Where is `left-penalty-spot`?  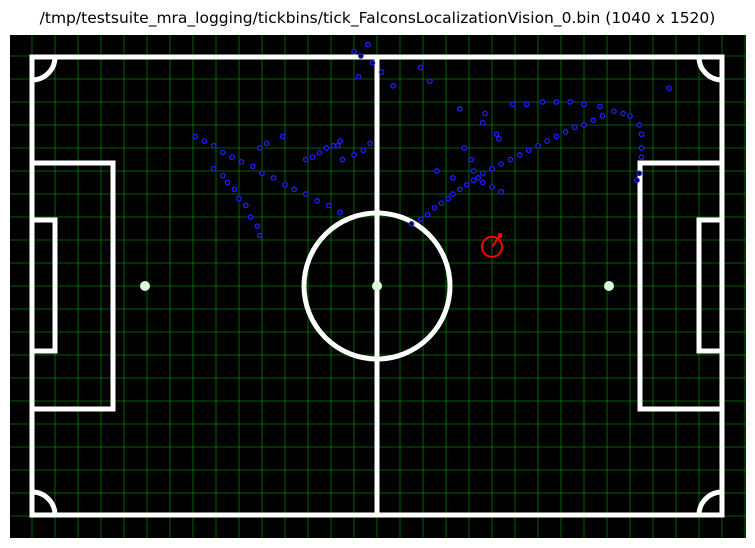 left-penalty-spot is located at coordinates (145, 286).